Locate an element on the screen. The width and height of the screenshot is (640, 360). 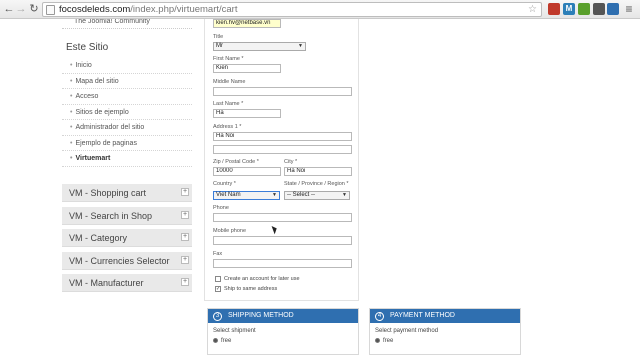
sidebar-item-acceso: • Acceso is located at coordinates (127, 97).